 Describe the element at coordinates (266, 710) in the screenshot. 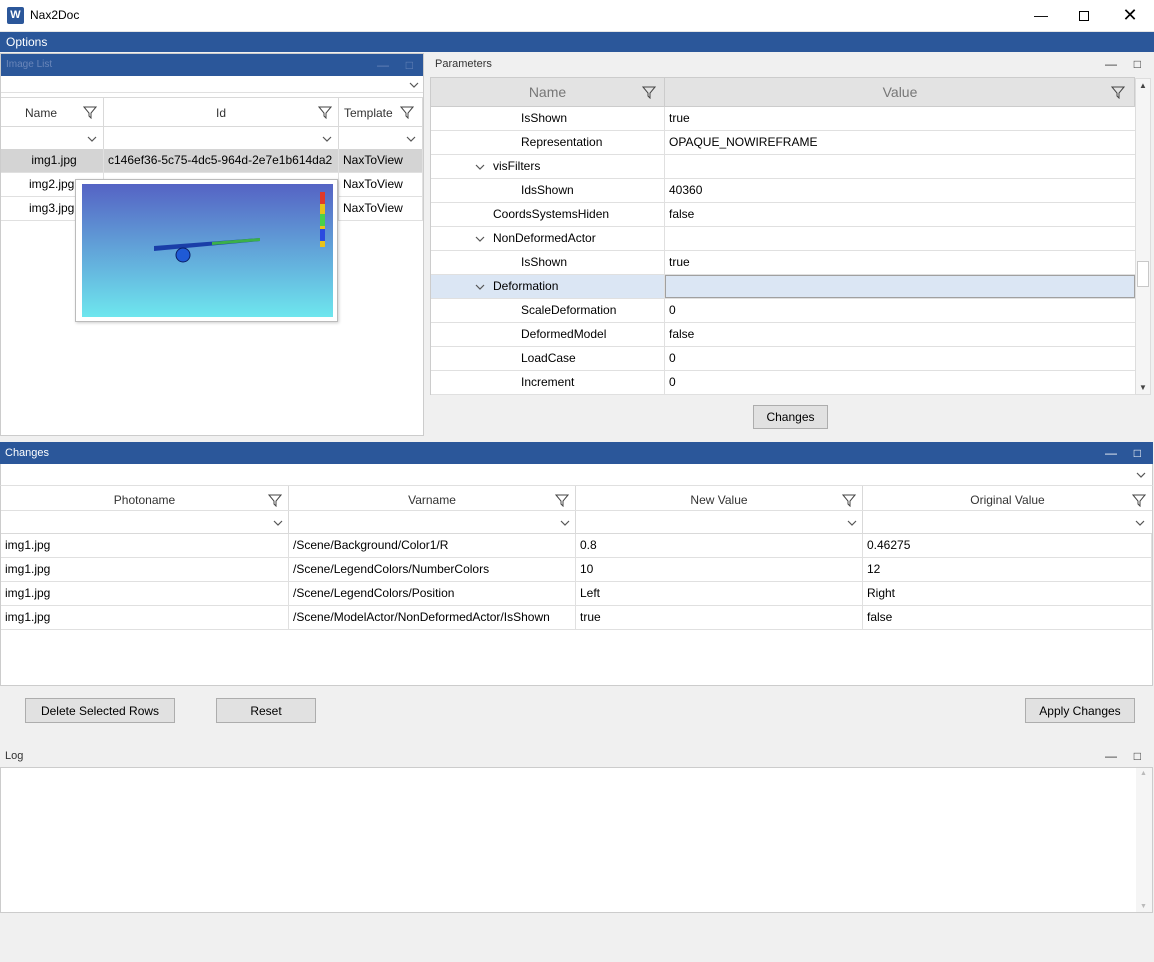

I see `reset-button: Reset` at that location.